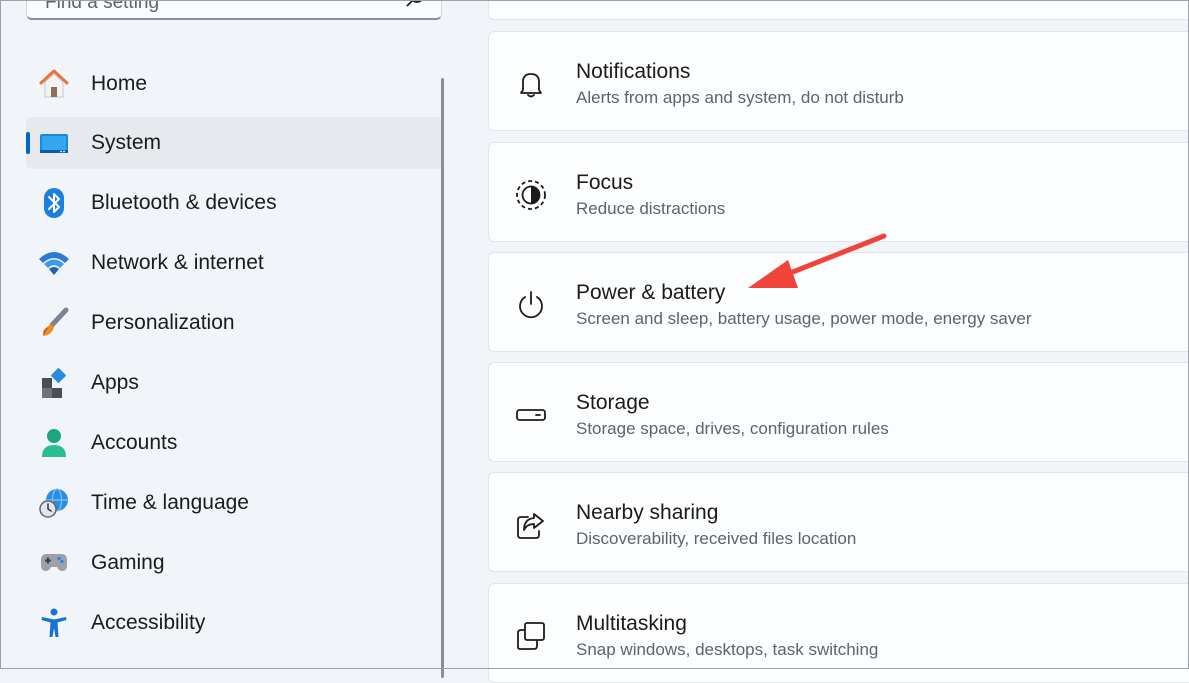 This screenshot has width=1189, height=683. Describe the element at coordinates (54, 263) in the screenshot. I see `wifi-icon` at that location.